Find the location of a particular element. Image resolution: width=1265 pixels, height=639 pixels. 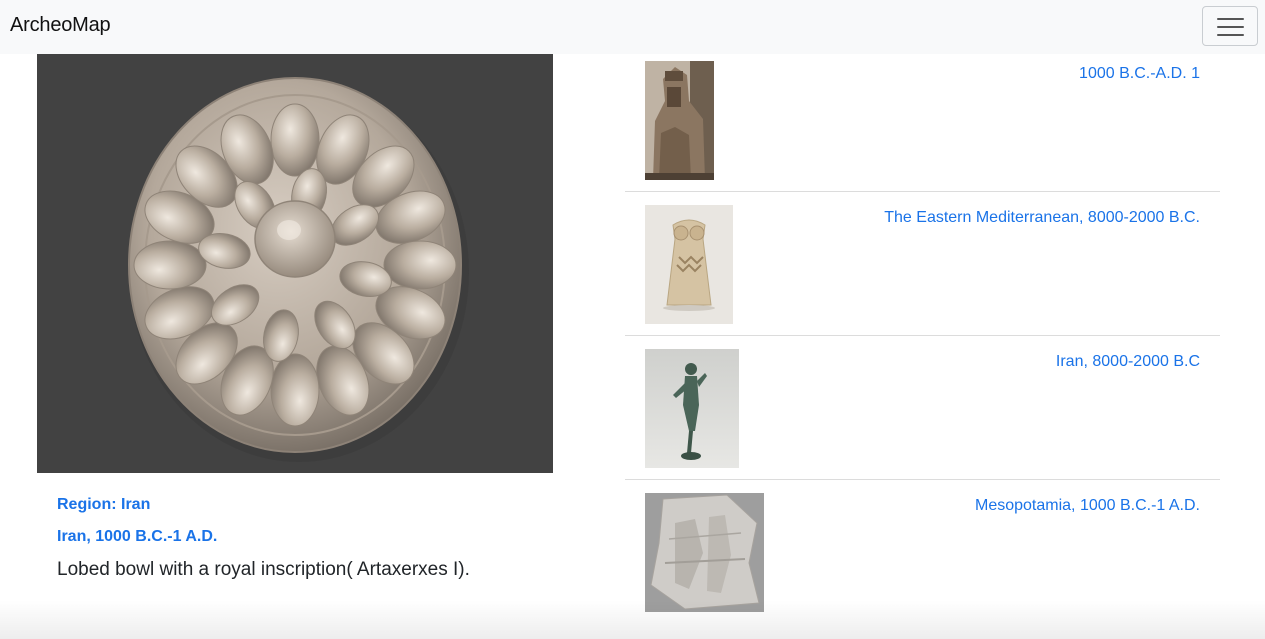

thumbnail-stone-relief-fragment is located at coordinates (704, 552).